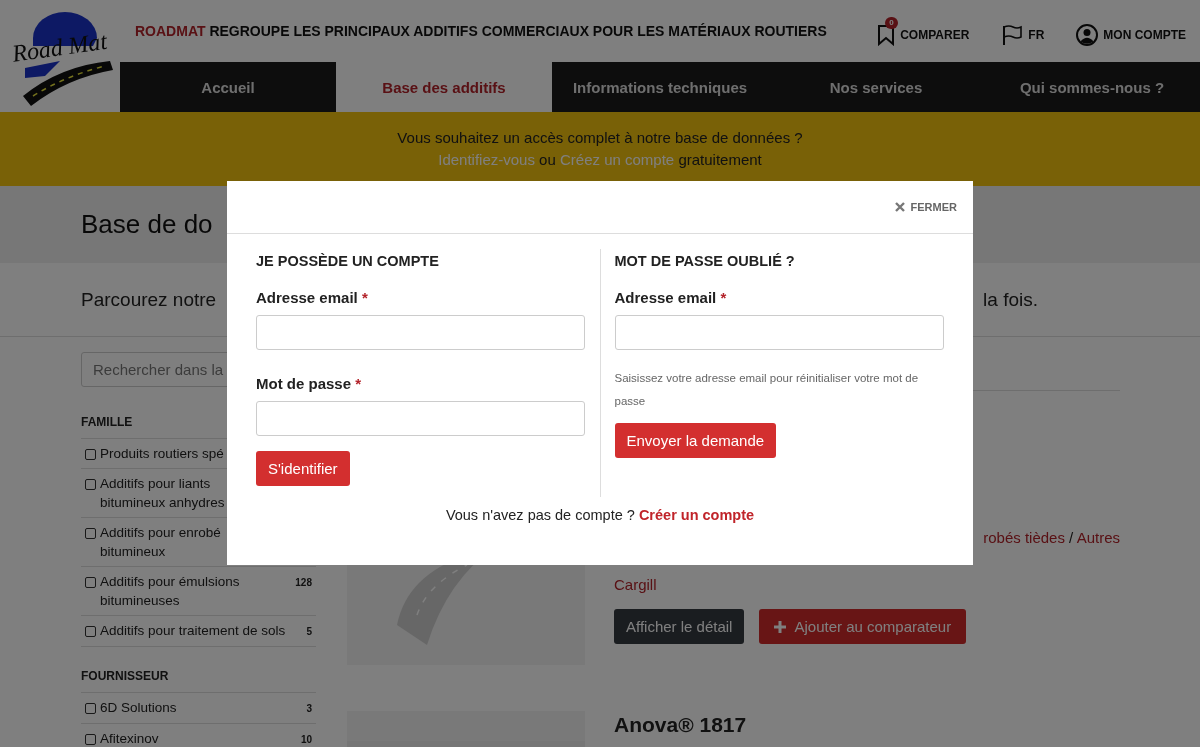  What do you see at coordinates (867, 584) in the screenshot?
I see `supplier-link: Cargill` at bounding box center [867, 584].